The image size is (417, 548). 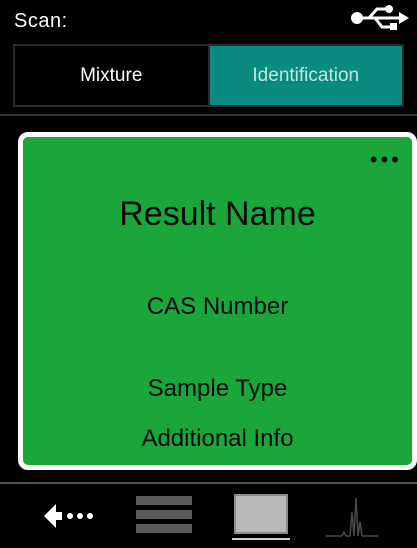 I want to click on usb-icon, so click(x=380, y=17).